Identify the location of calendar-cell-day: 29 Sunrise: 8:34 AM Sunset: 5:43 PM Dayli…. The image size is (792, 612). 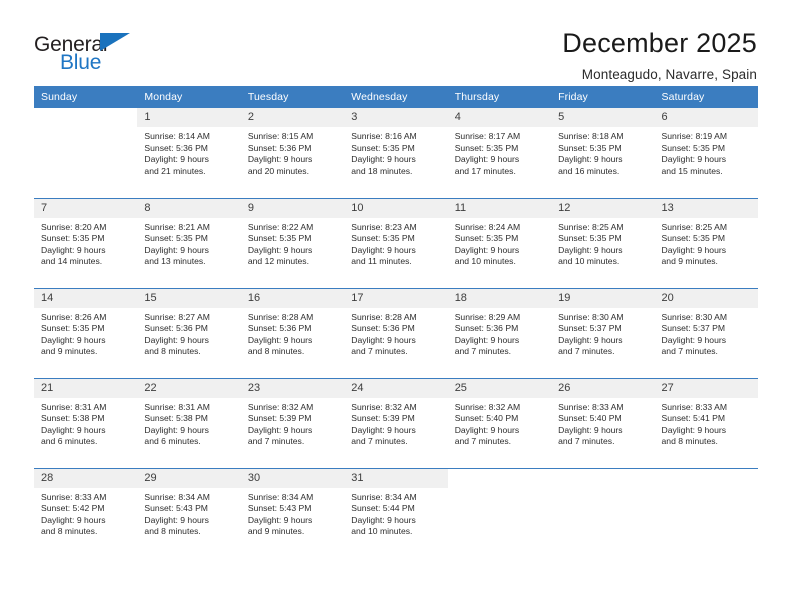
(189, 512).